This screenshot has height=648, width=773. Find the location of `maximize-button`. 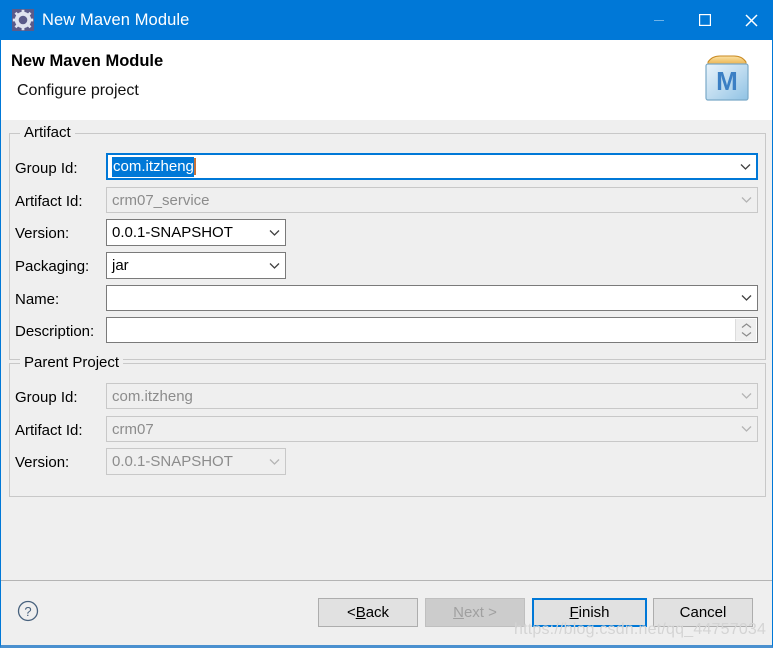

maximize-button is located at coordinates (705, 20).